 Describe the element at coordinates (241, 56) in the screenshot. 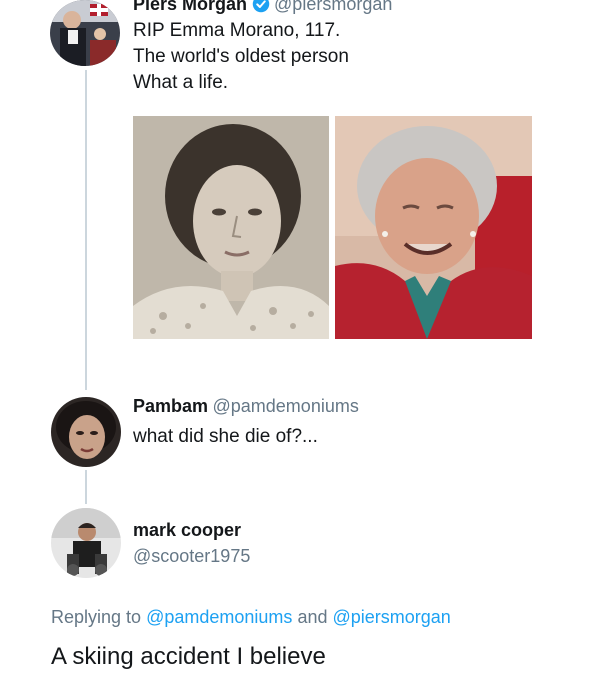

I see `tweet1-line-2: The world's oldest person` at that location.